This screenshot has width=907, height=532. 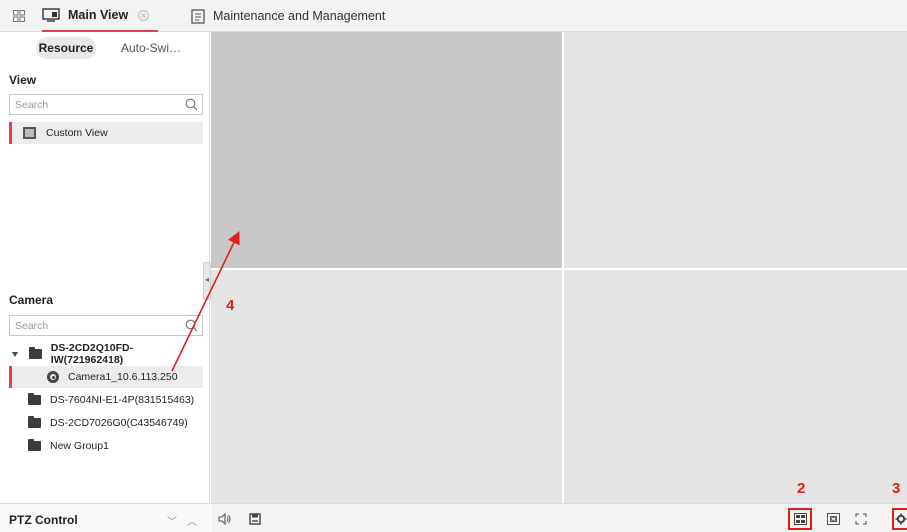 I want to click on tab-bar: Main View Maintenance and Management, so click(x=453, y=16).